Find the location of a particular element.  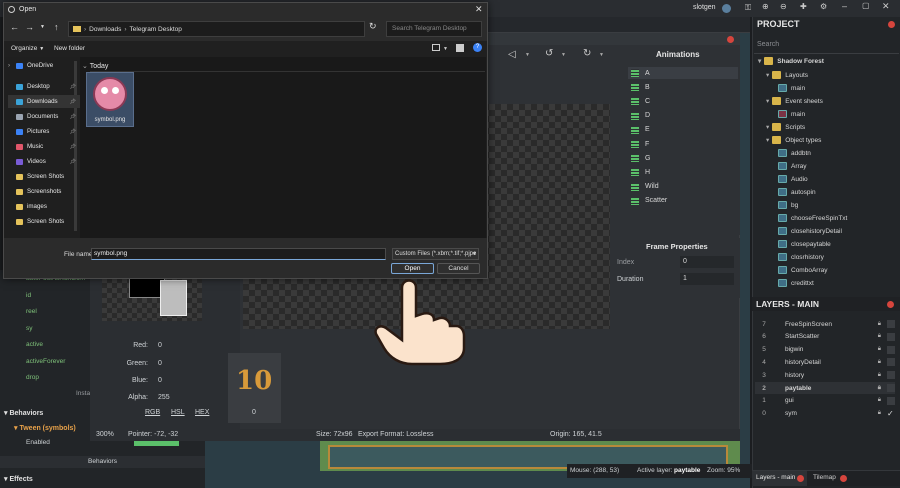

animation-item: C is located at coordinates (683, 101).